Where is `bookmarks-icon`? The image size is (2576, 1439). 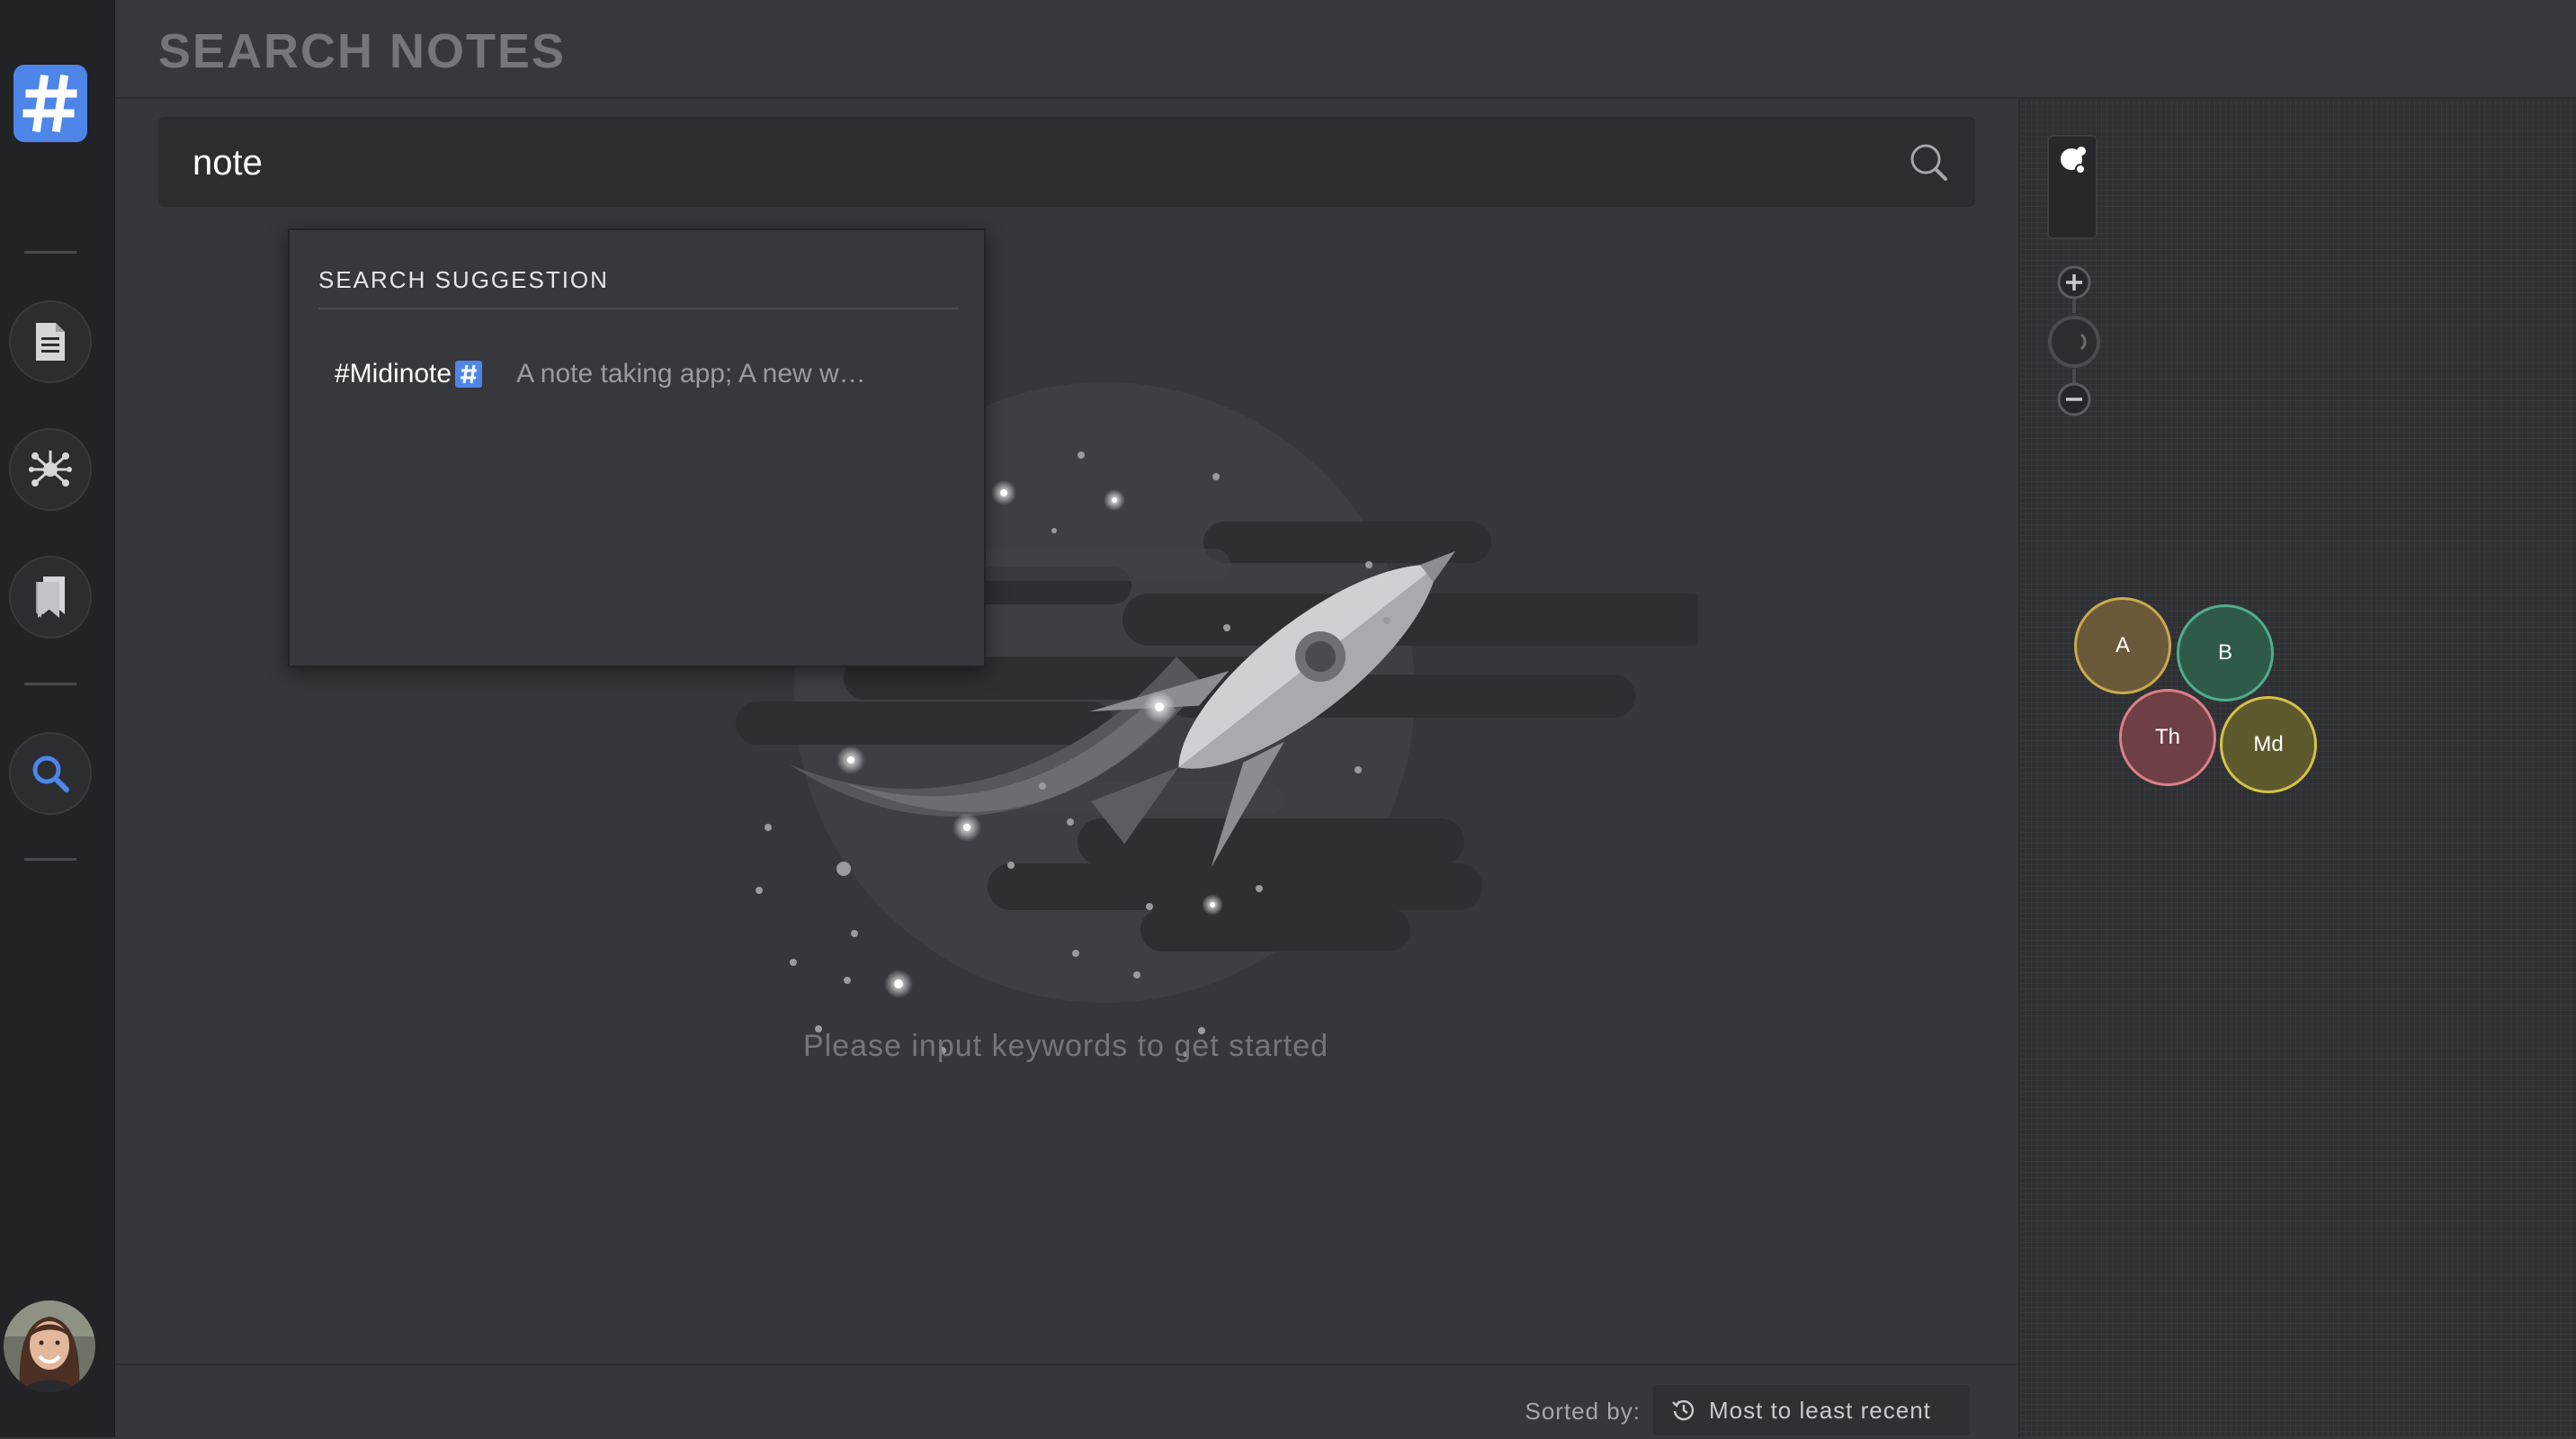
bookmarks-icon is located at coordinates (50, 597).